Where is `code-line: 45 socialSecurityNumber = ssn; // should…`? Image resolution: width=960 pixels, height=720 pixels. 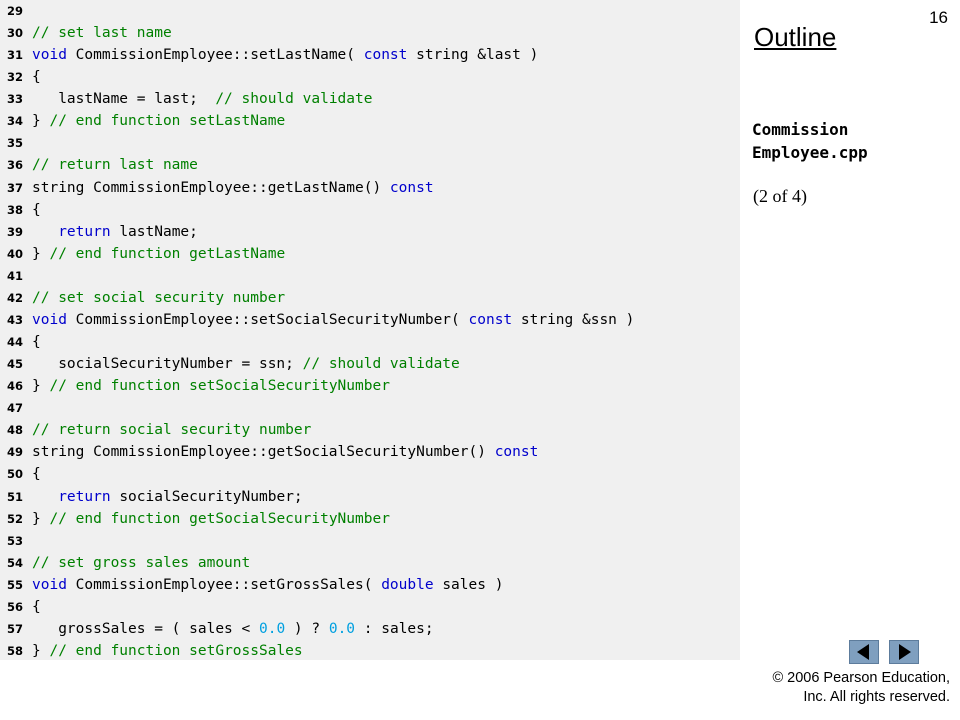 code-line: 45 socialSecurityNumber = ssn; // should… is located at coordinates (370, 364).